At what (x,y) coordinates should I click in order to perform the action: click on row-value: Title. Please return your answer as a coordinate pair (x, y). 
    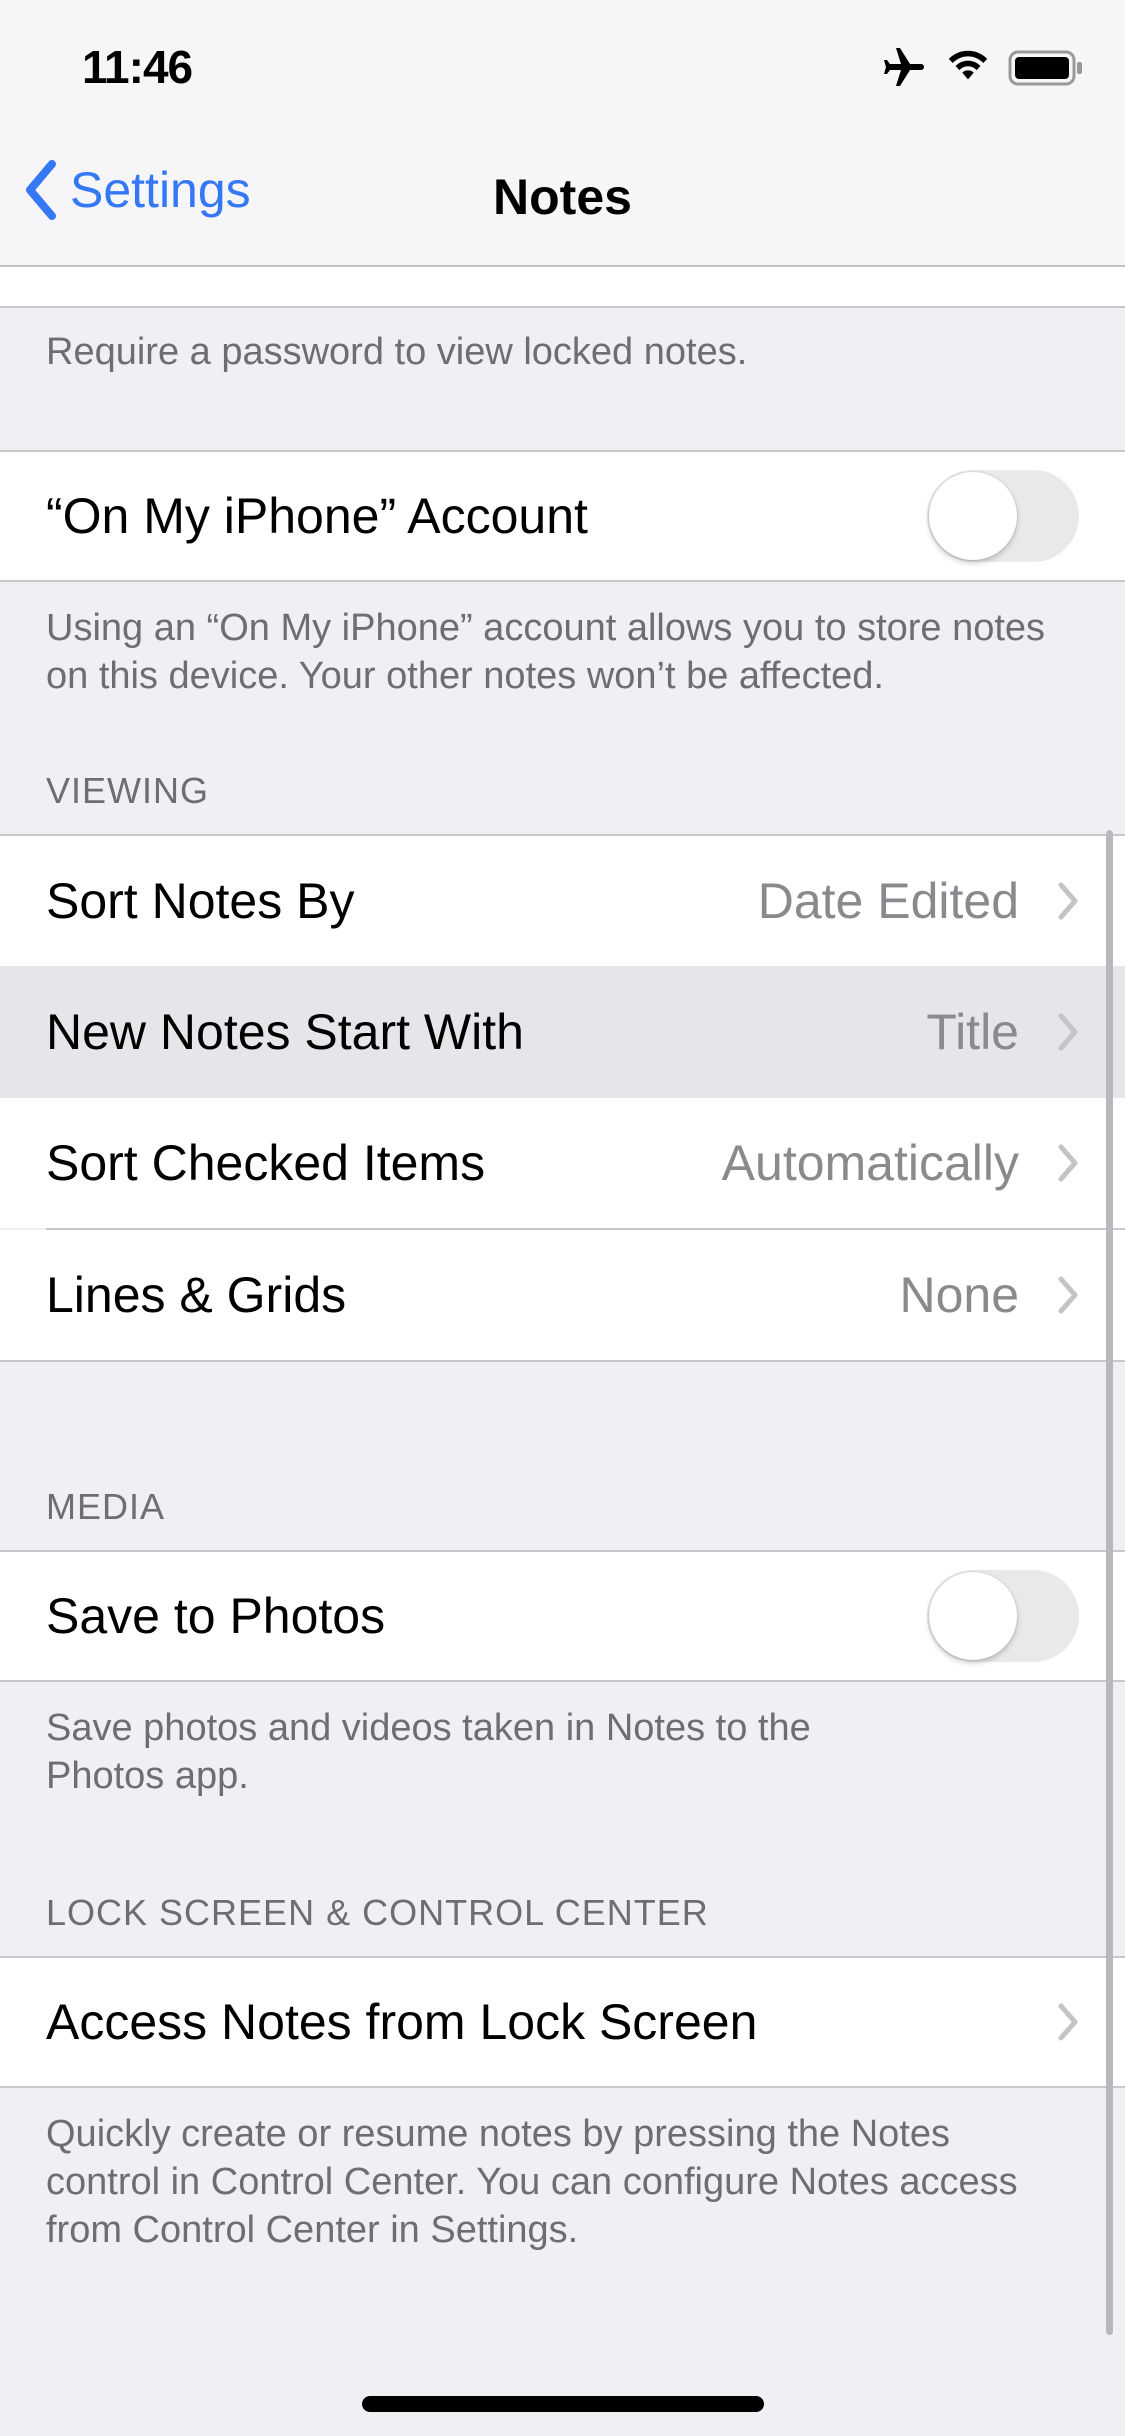
    Looking at the image, I should click on (972, 1032).